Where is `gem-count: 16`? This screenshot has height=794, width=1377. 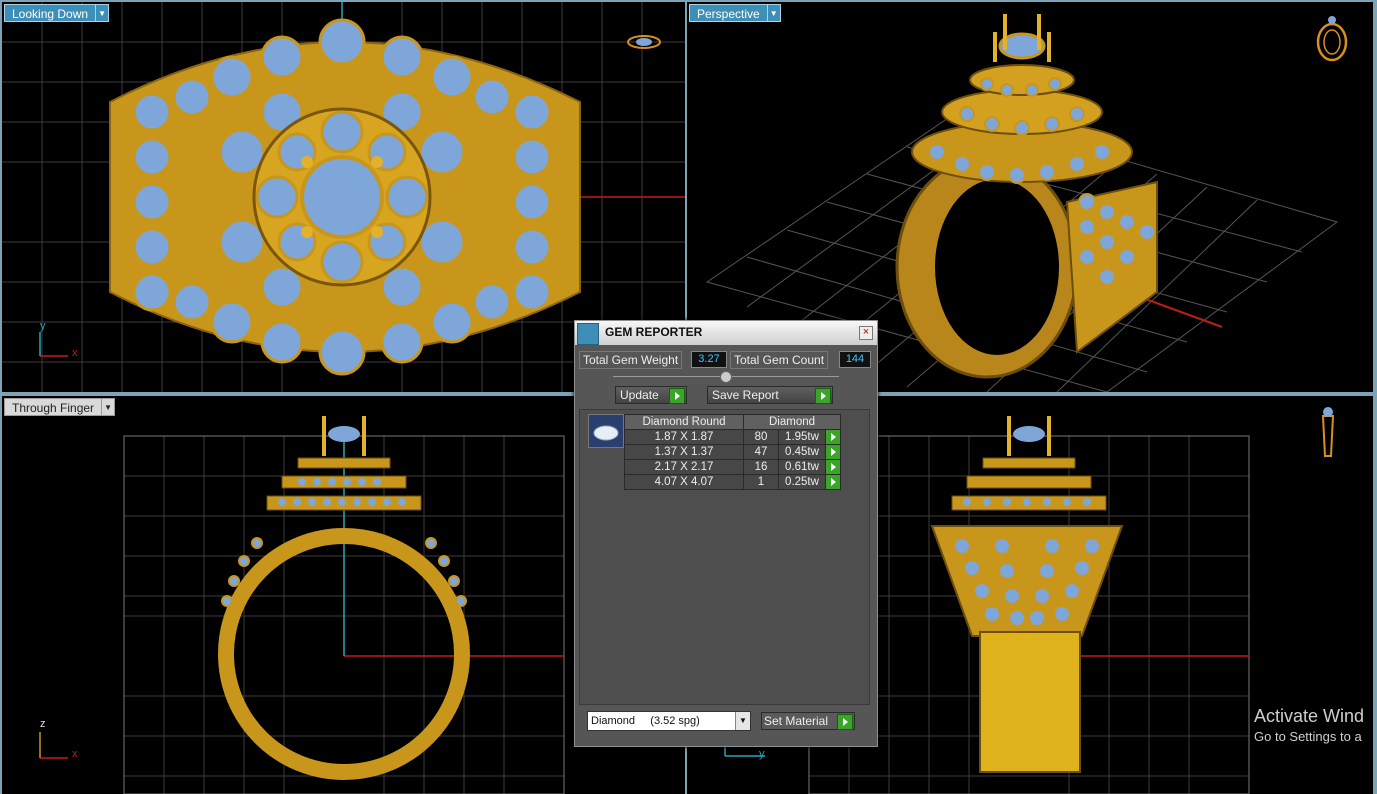 gem-count: 16 is located at coordinates (761, 467).